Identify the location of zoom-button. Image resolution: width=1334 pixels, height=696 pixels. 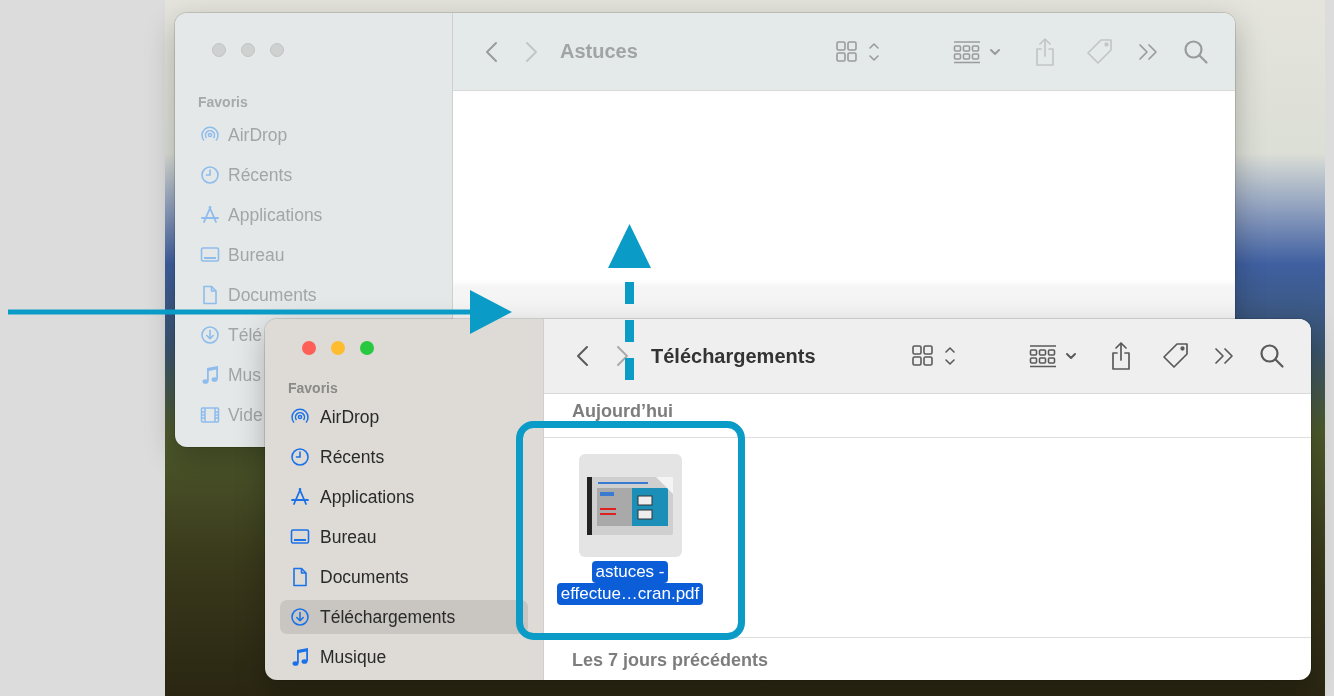
(367, 347).